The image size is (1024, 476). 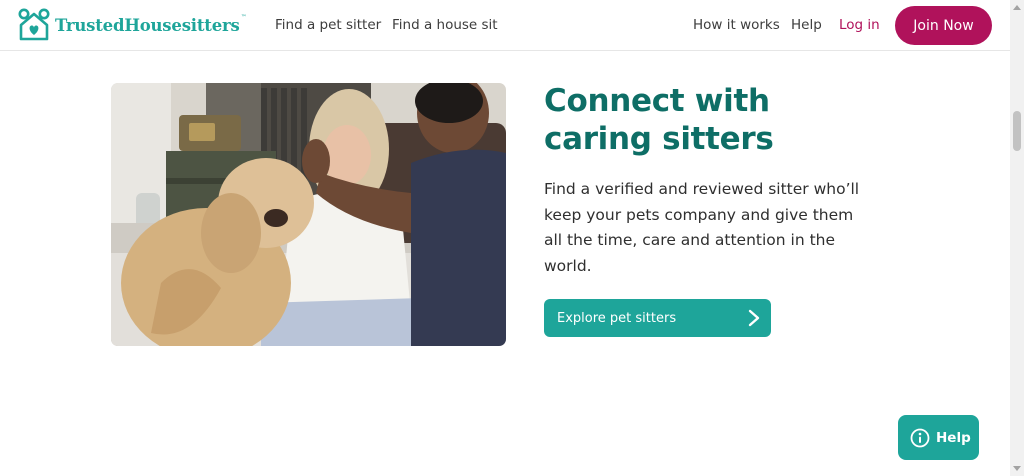 What do you see at coordinates (617, 318) in the screenshot?
I see `explore-button-label: Explore pet sitters` at bounding box center [617, 318].